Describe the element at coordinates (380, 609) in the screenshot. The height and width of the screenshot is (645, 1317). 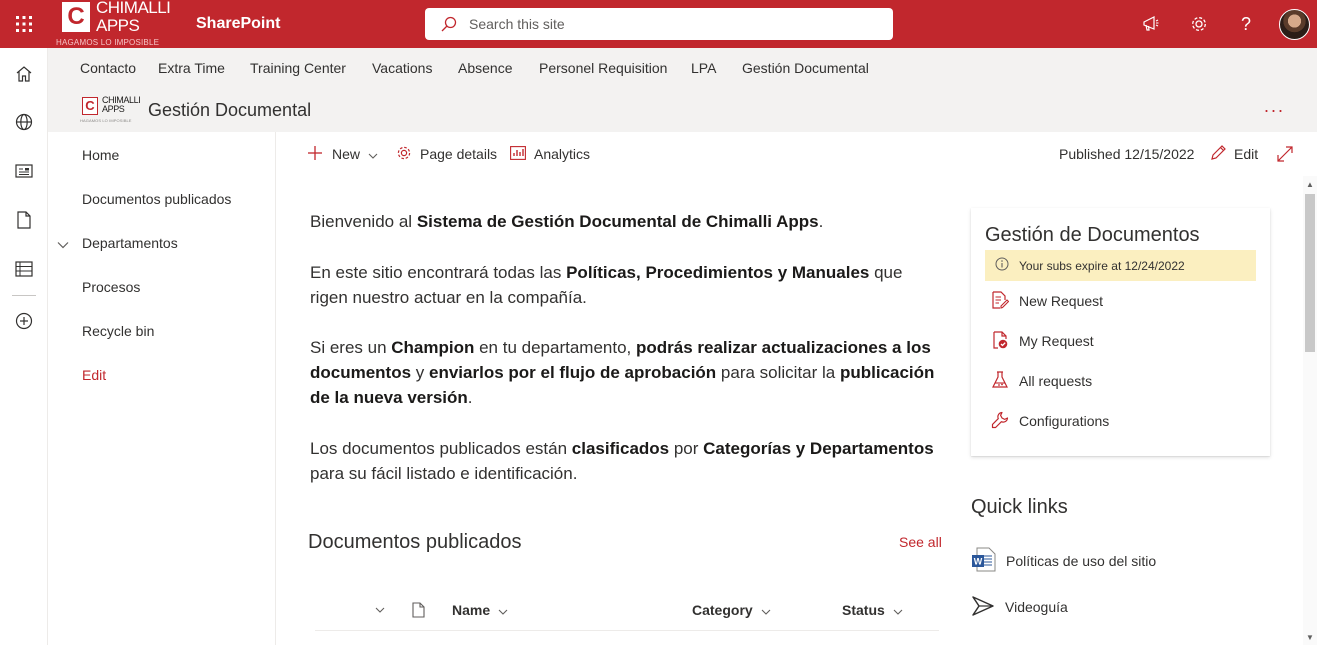
I see `select-all-chevron-icon` at that location.